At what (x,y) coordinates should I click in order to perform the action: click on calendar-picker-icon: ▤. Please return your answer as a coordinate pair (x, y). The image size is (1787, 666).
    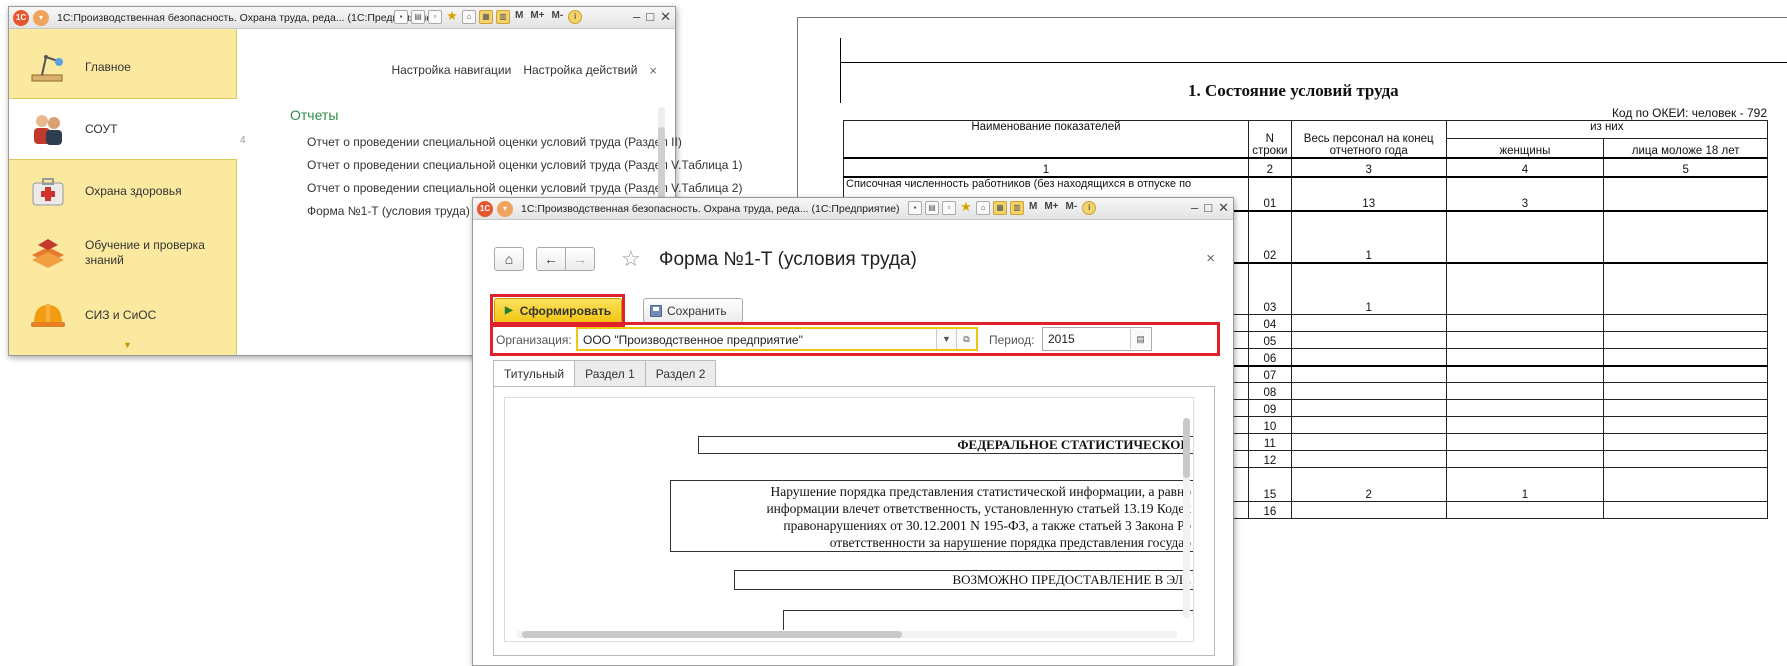
    Looking at the image, I should click on (1140, 339).